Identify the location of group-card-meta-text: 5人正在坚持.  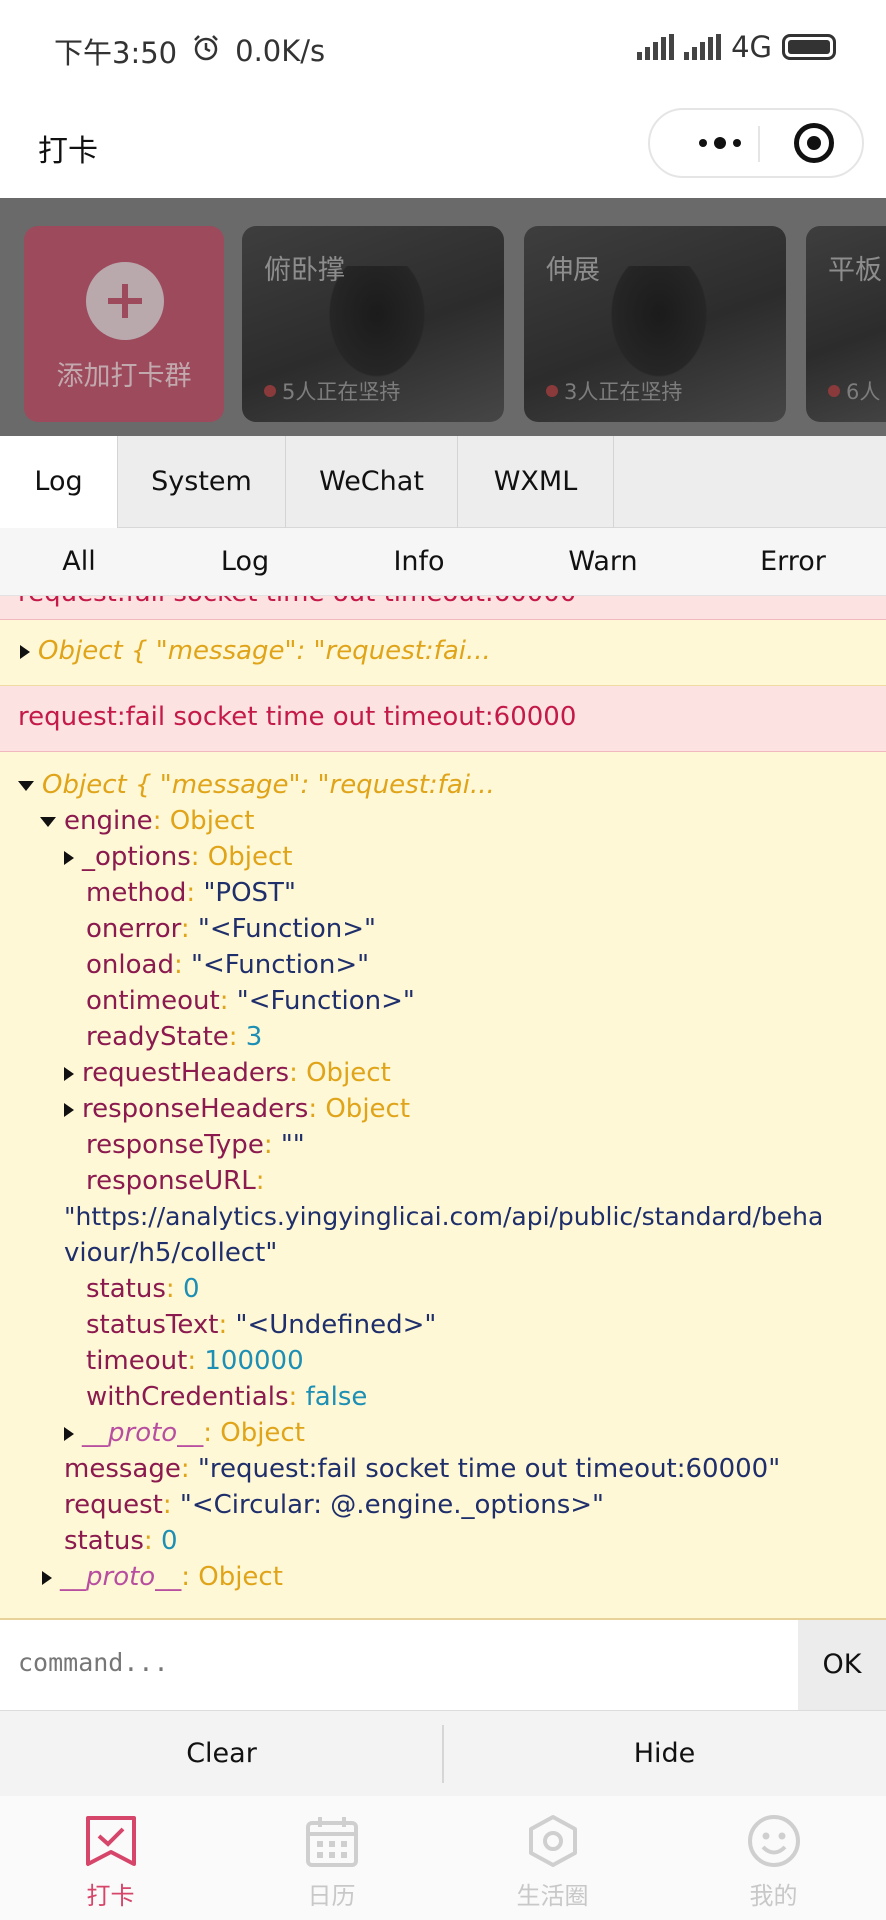
(341, 392).